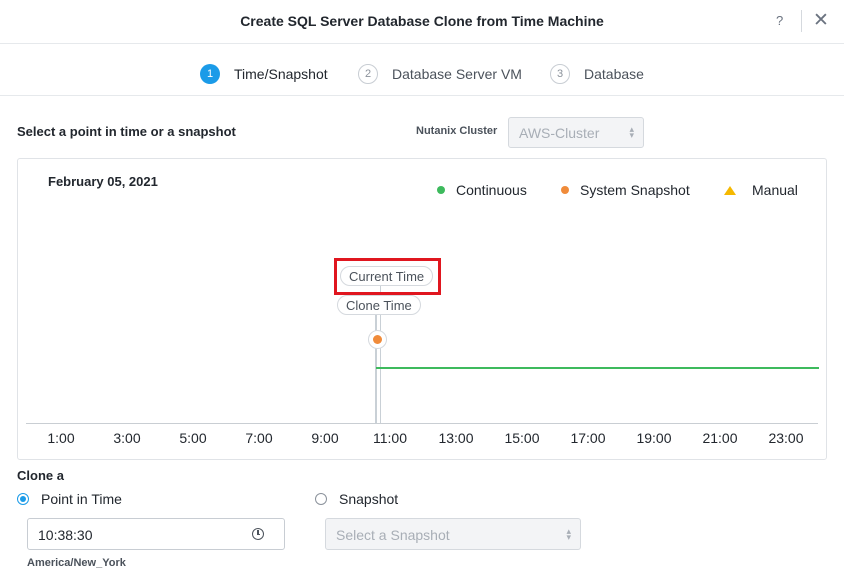 The height and width of the screenshot is (584, 844). Describe the element at coordinates (801, 21) in the screenshot. I see `header-divider` at that location.